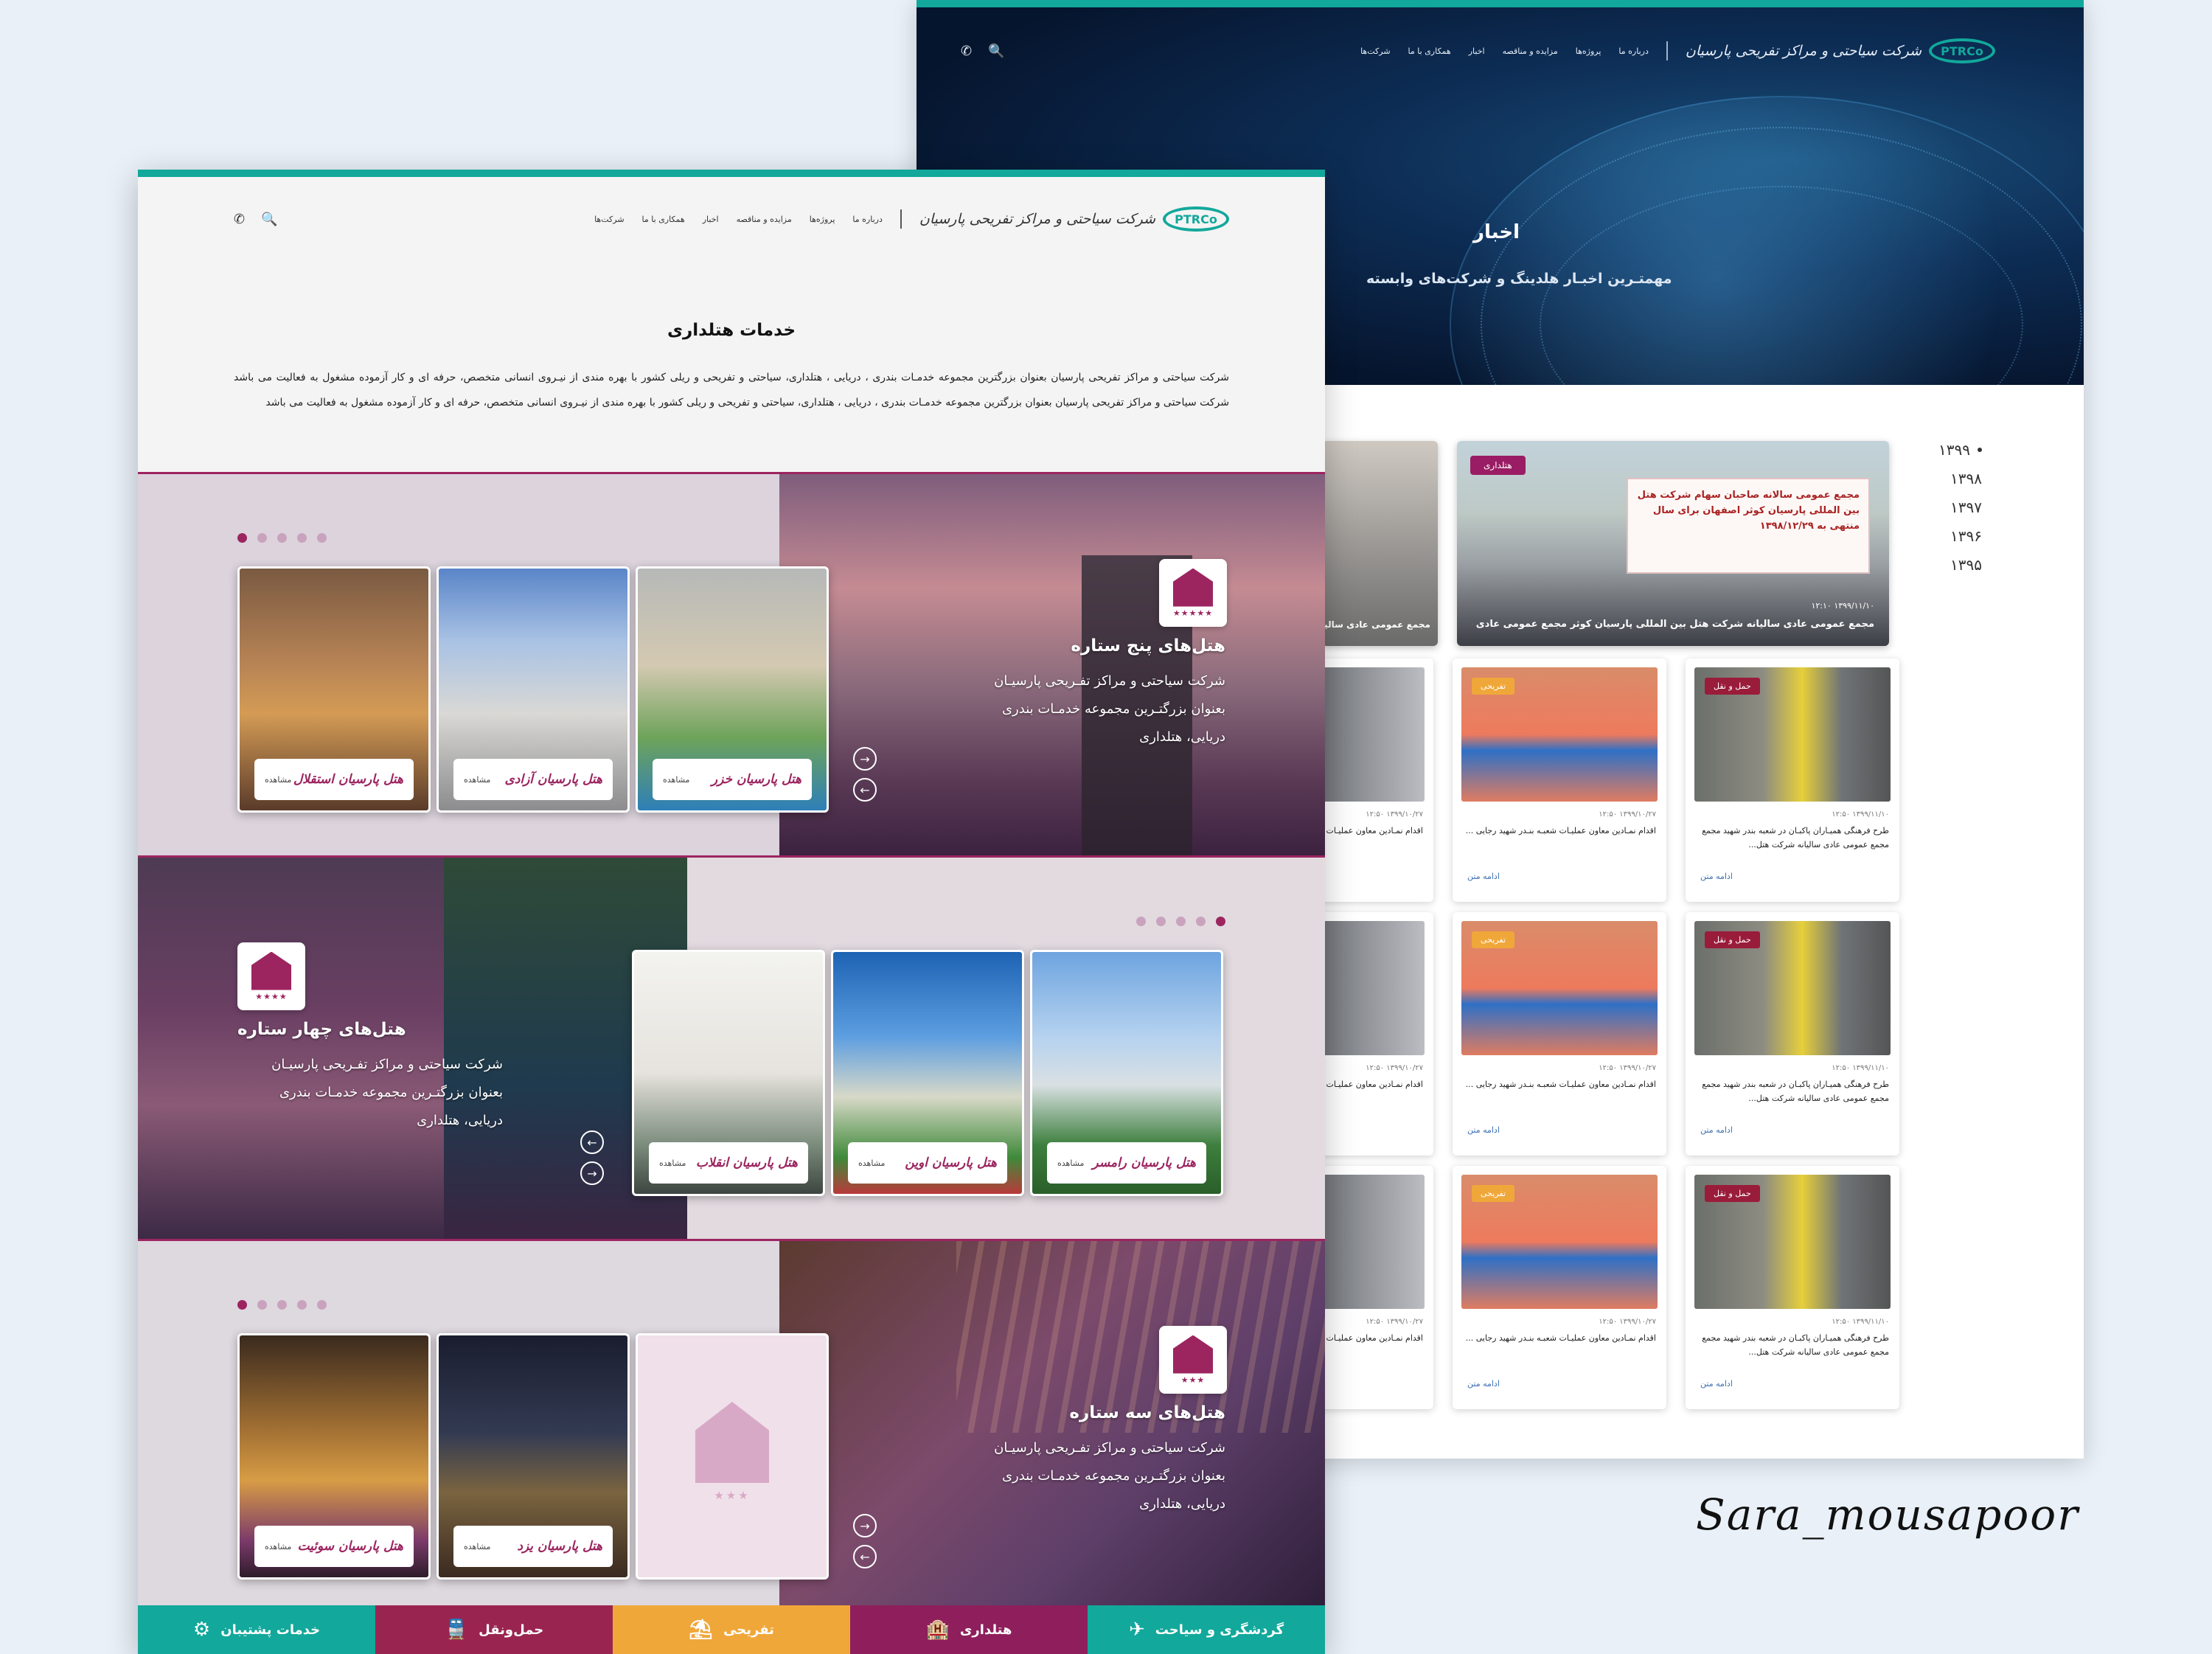 The height and width of the screenshot is (1654, 2212). What do you see at coordinates (969, 1630) in the screenshot?
I see `tab-hotels: هتلداری 🏨` at bounding box center [969, 1630].